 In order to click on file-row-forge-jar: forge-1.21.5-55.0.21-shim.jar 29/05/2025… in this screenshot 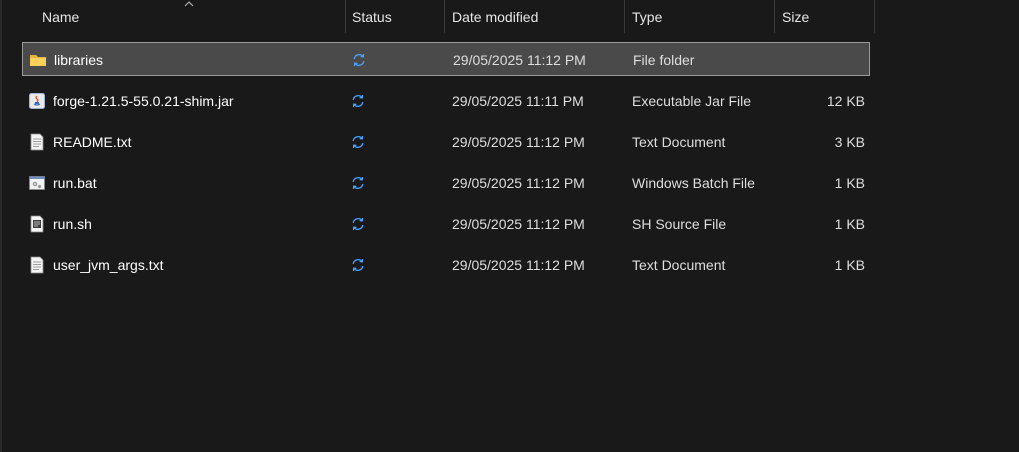, I will do `click(446, 101)`.